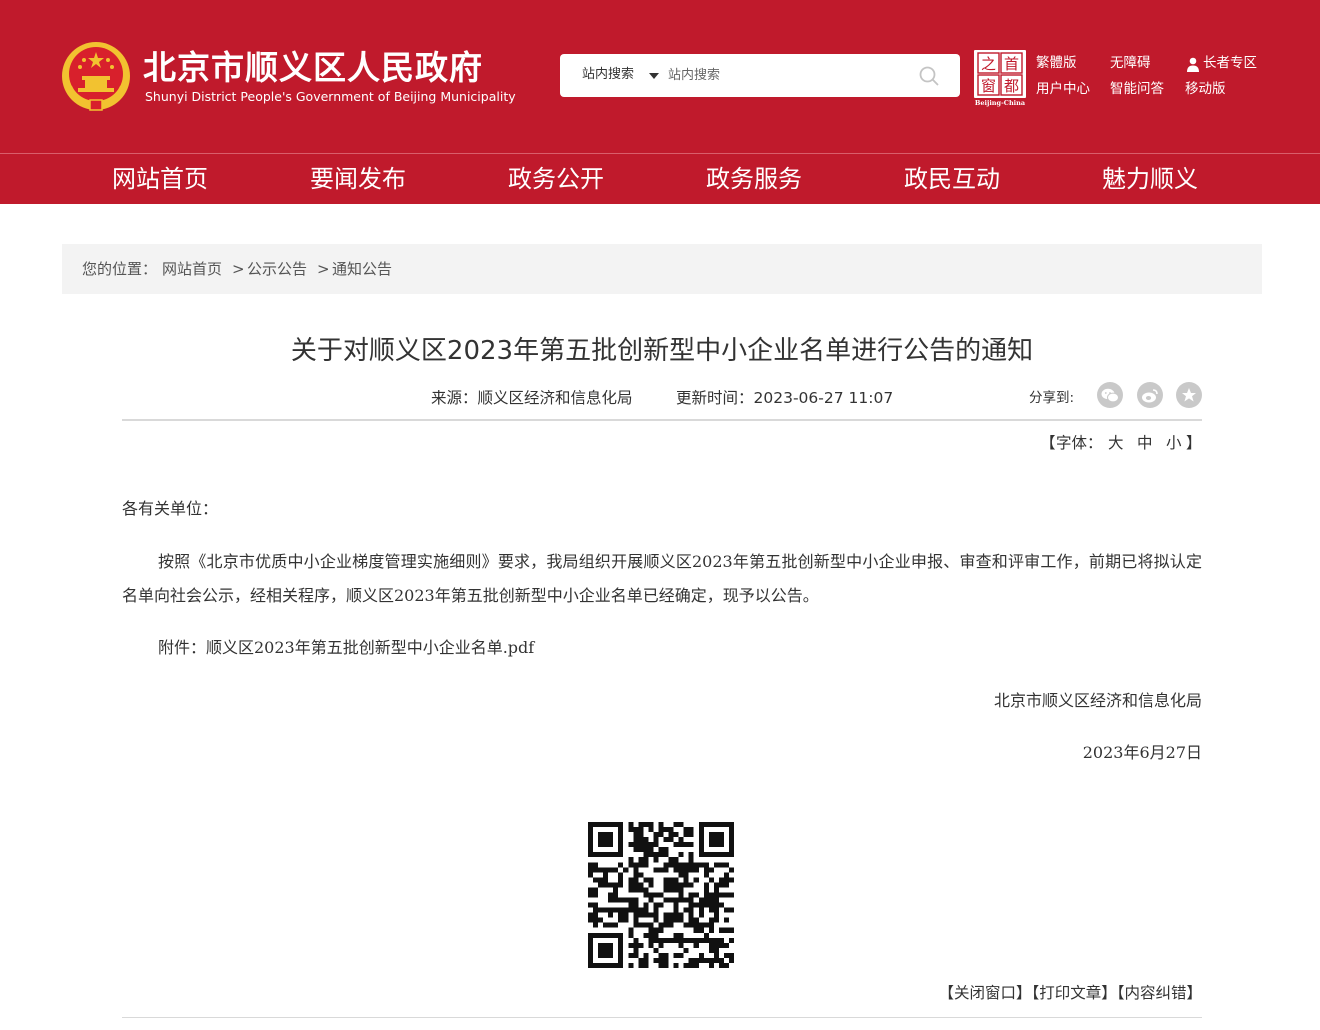  I want to click on main-nav: 网站首页 要闻发布 政务公开 政务服务 政民互动 魅力顺义, so click(660, 179).